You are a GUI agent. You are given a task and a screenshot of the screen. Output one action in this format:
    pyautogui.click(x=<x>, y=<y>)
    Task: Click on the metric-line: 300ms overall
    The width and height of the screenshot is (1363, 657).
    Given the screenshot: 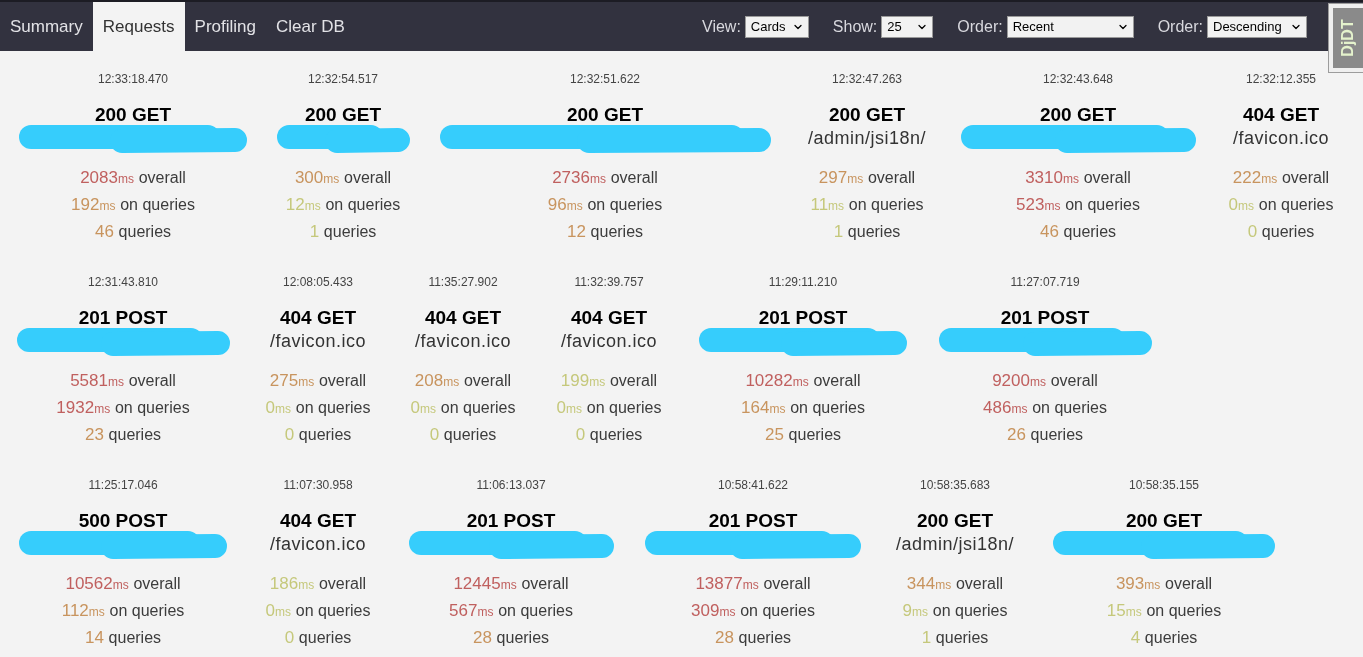 What is the action you would take?
    pyautogui.click(x=343, y=178)
    